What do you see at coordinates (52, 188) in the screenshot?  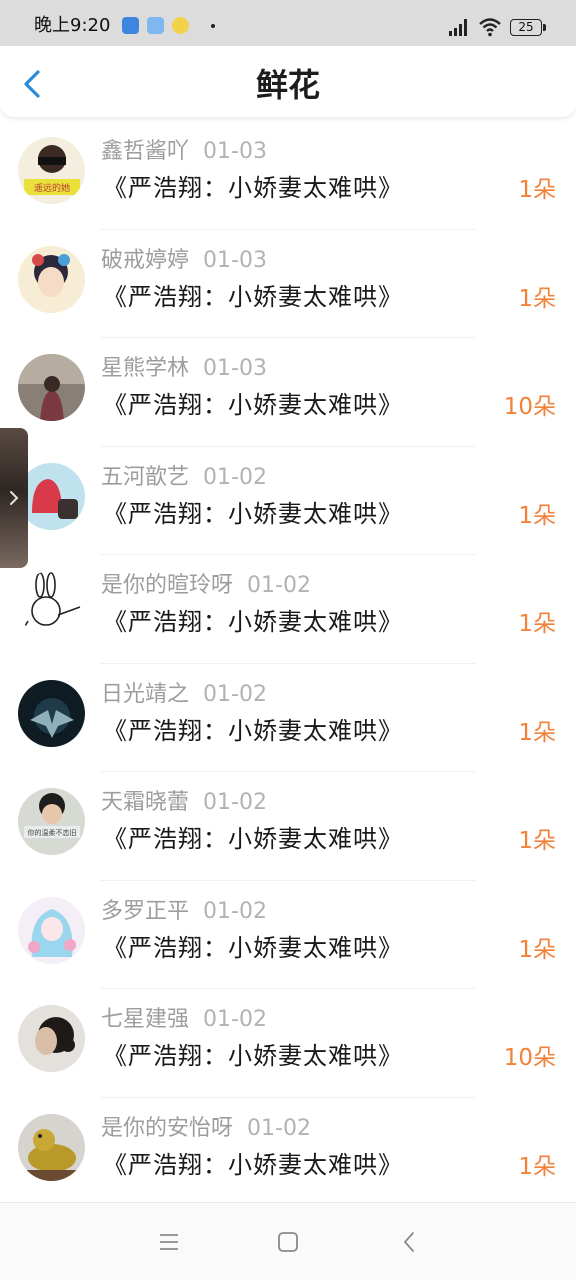 I see `avatar-sticker-text: 遥远的她` at bounding box center [52, 188].